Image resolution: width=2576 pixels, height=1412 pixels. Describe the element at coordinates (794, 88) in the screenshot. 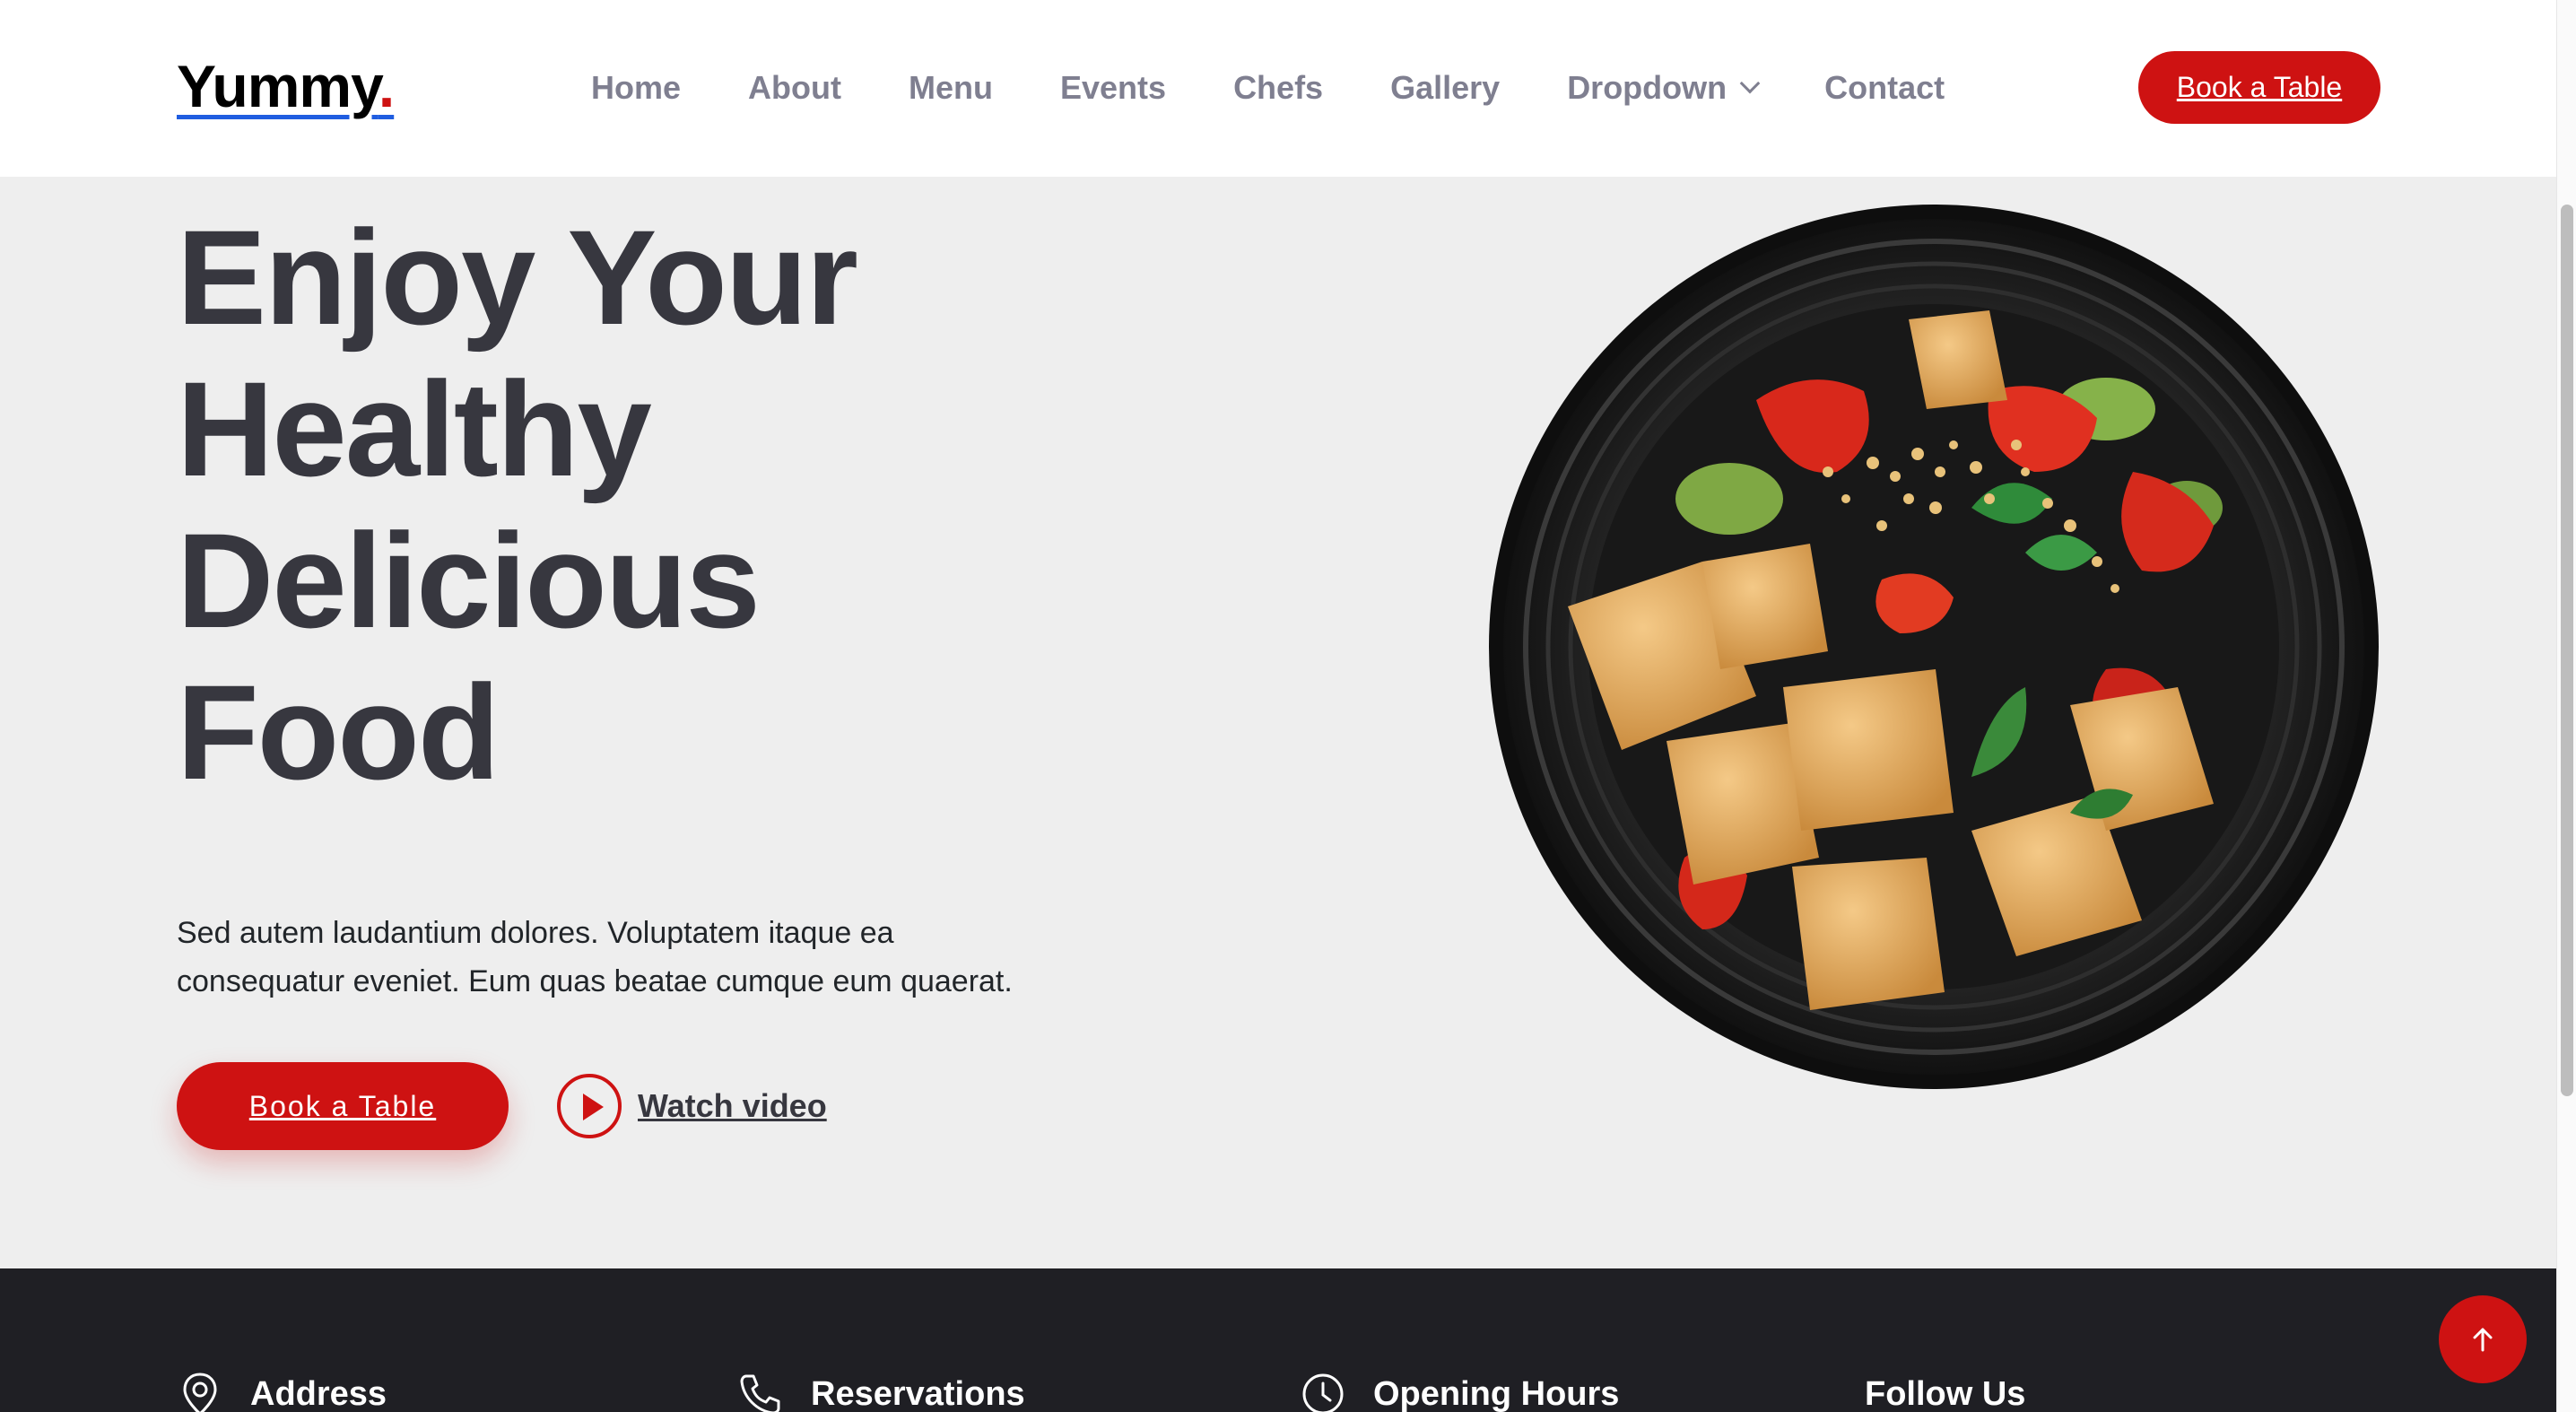

I see `nav-item-about: About` at that location.